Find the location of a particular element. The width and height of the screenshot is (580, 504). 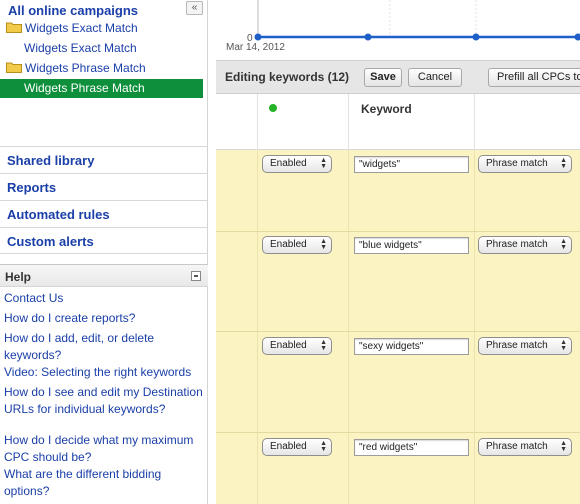

status-header-dot-icon is located at coordinates (273, 108).